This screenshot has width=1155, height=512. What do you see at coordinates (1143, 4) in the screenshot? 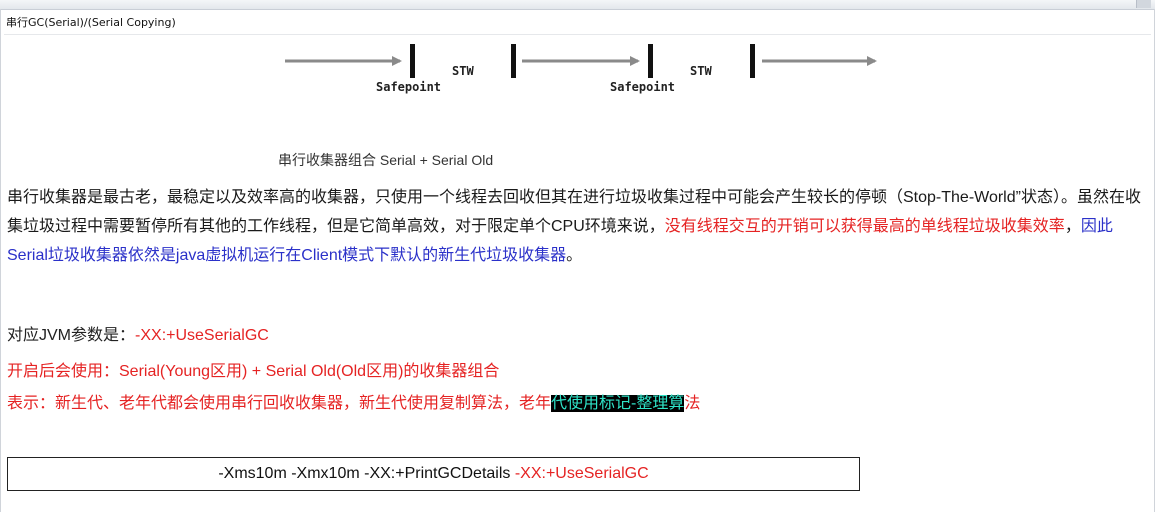
I see `window-control-button` at bounding box center [1143, 4].